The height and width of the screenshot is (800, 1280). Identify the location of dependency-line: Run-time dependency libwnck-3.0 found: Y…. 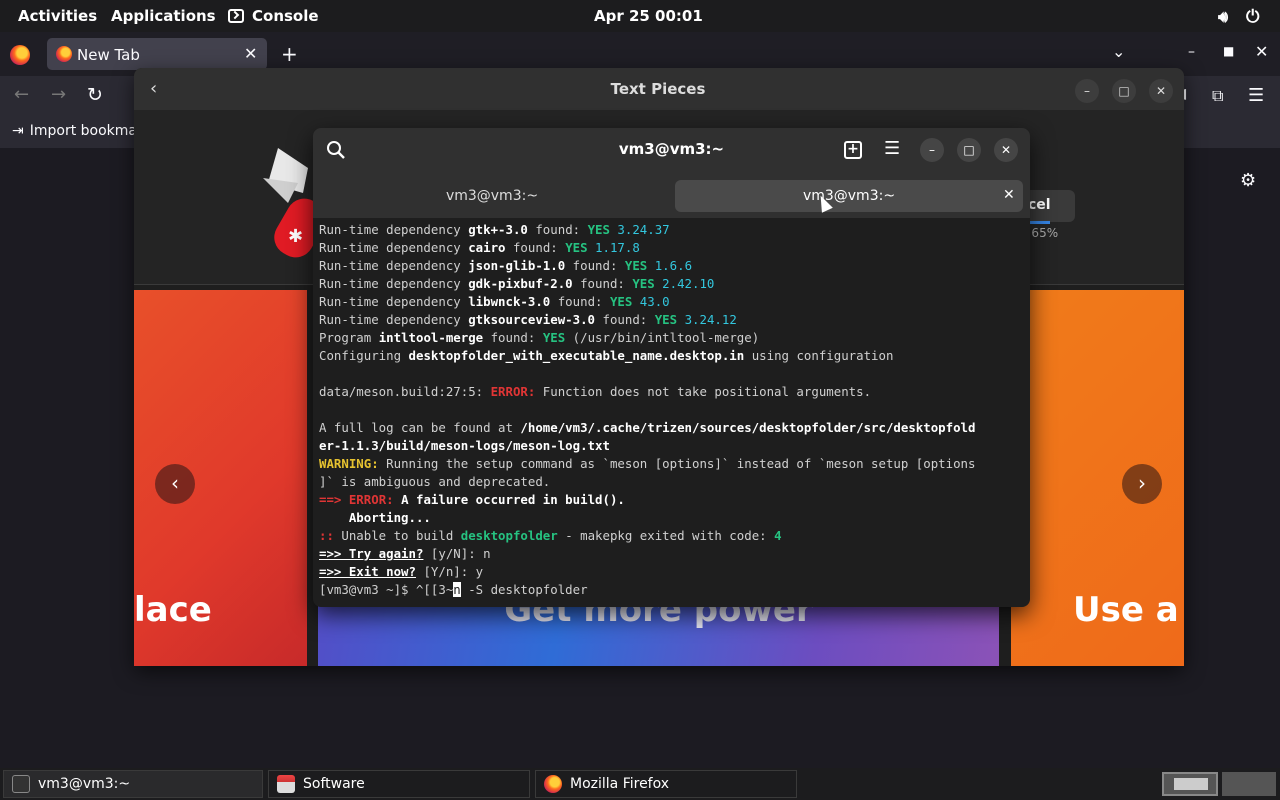
(494, 301).